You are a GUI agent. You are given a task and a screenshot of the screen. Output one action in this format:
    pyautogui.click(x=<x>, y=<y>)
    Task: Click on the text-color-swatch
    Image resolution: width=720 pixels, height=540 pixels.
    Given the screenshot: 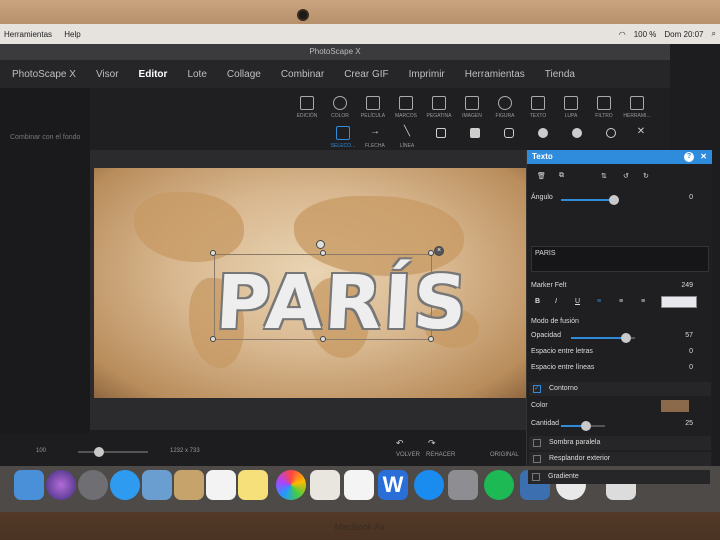 What is the action you would take?
    pyautogui.click(x=679, y=302)
    